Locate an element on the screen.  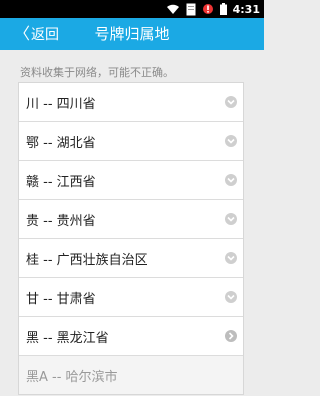
title-bar: 〈 返回 号牌归属地 is located at coordinates (132, 34).